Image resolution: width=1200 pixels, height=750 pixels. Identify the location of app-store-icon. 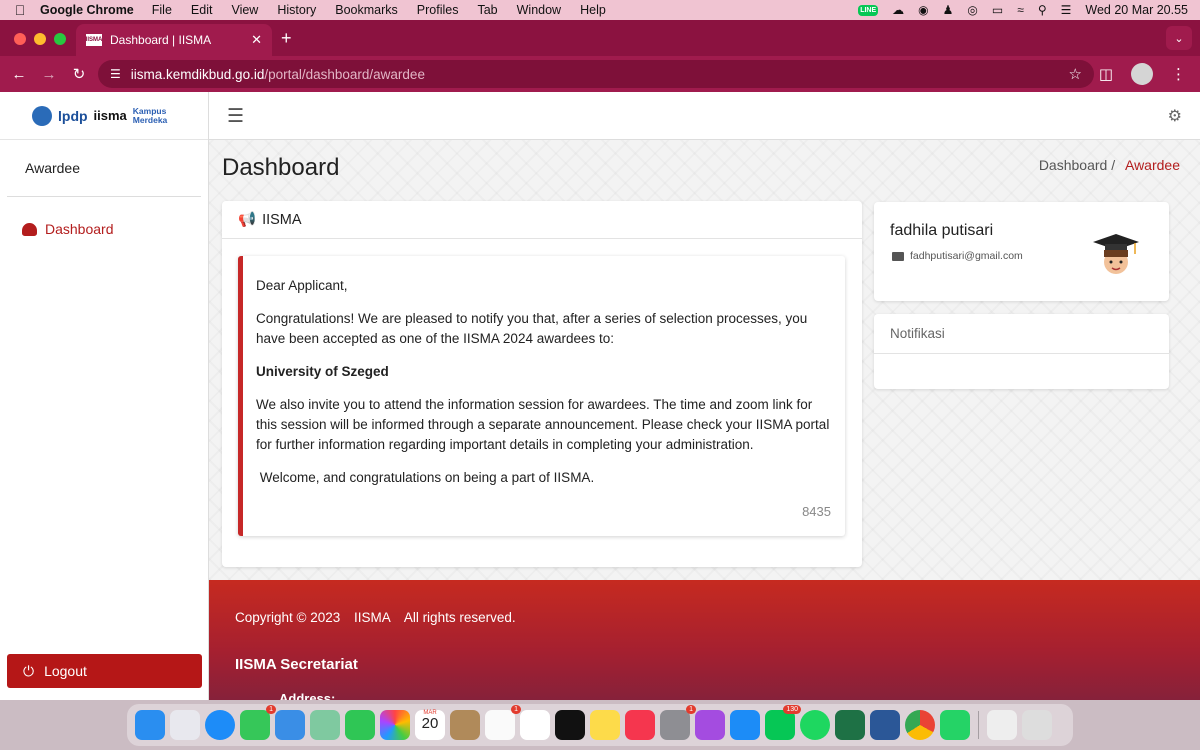
(745, 725).